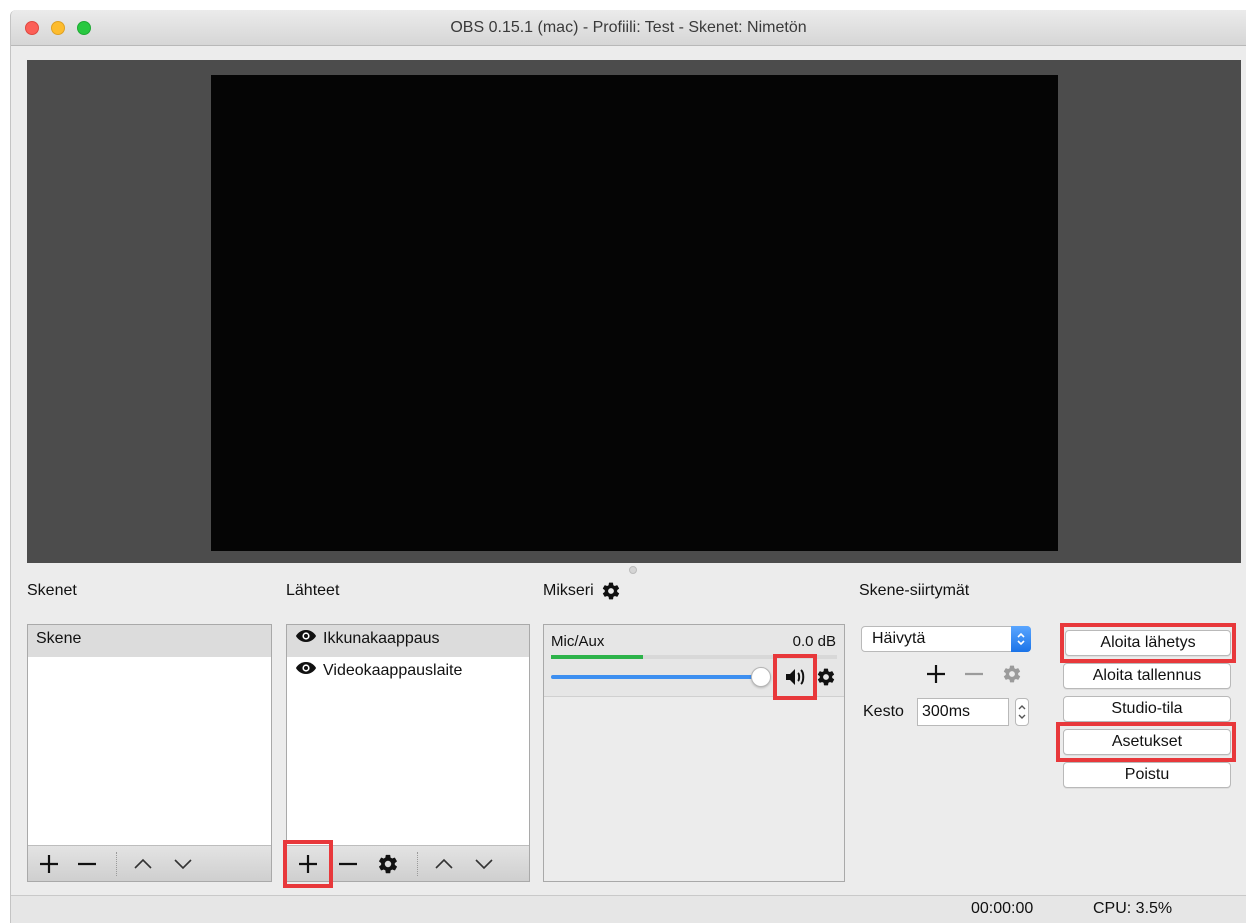 The width and height of the screenshot is (1246, 923). I want to click on start-streaming-highlight, so click(1148, 643).